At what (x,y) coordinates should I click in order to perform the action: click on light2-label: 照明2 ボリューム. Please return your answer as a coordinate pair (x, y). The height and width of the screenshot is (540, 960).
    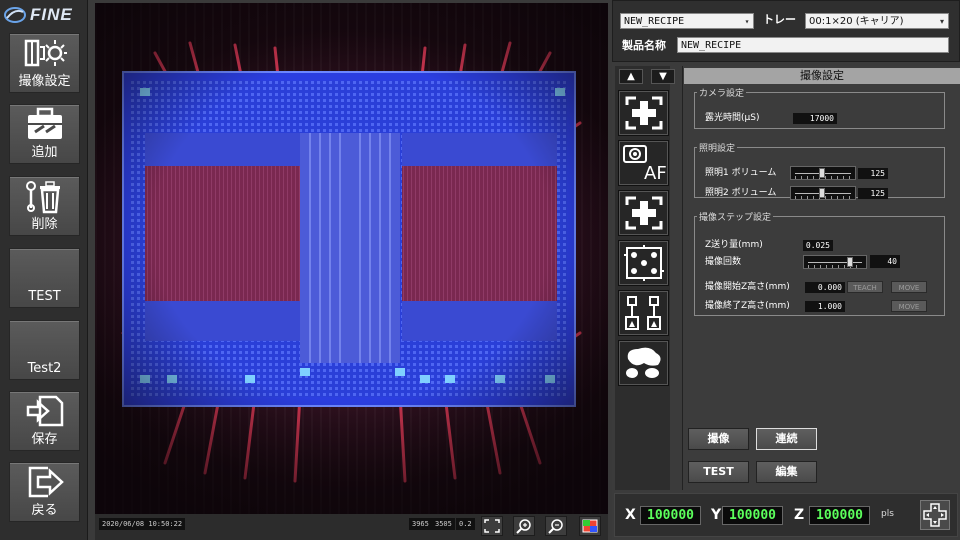
    Looking at the image, I should click on (741, 193).